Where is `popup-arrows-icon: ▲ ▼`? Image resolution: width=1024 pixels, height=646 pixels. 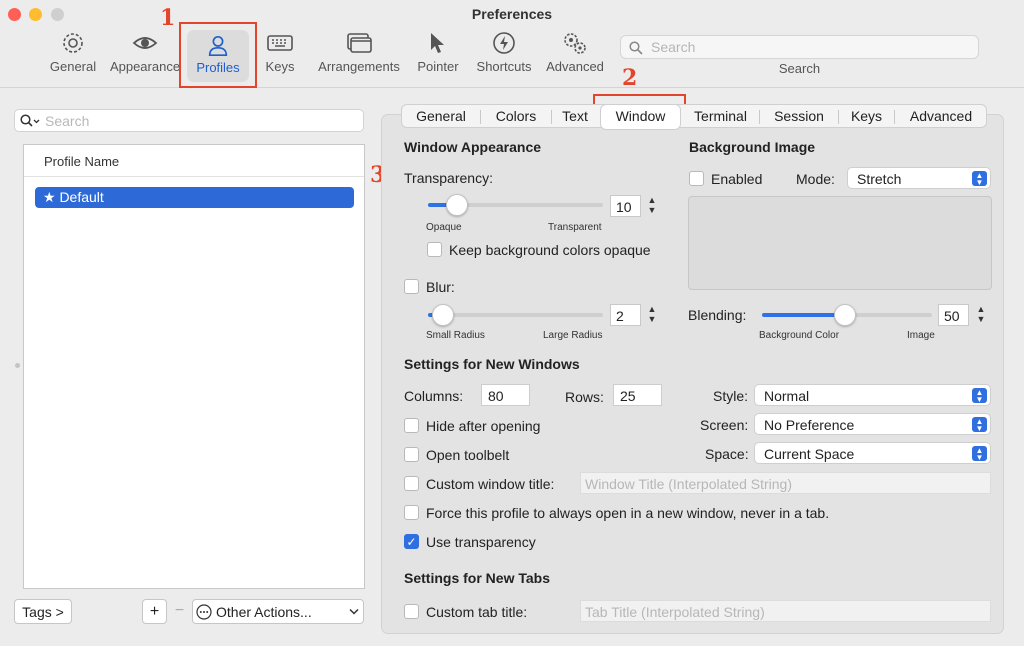 popup-arrows-icon: ▲ ▼ is located at coordinates (979, 396).